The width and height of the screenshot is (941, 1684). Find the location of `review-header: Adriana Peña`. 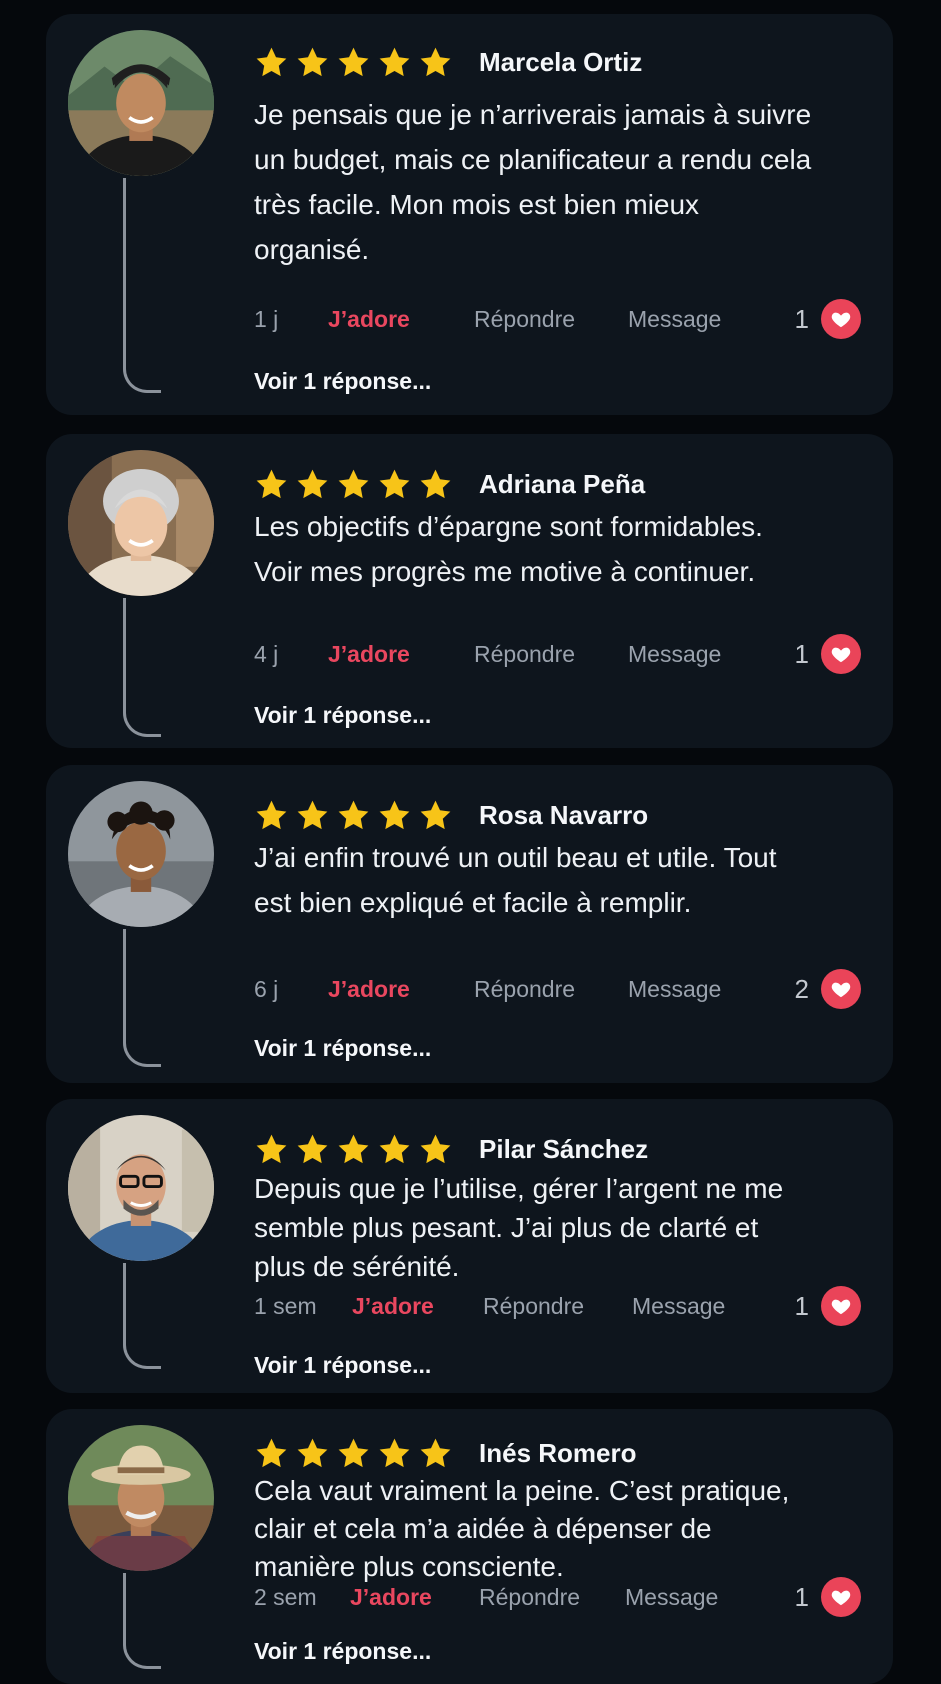

review-header: Adriana Peña is located at coordinates (449, 484).